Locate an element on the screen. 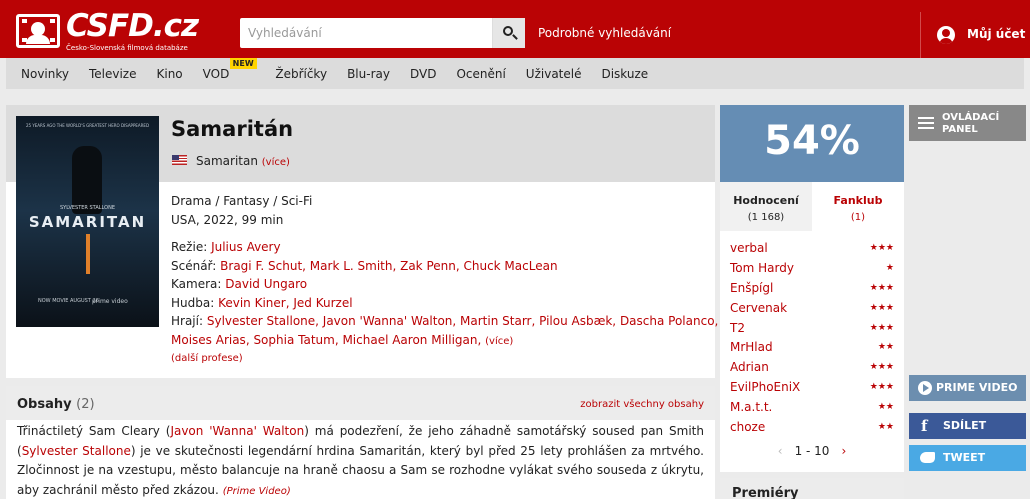 This screenshot has height=499, width=1030. facebook-icon: f is located at coordinates (924, 426).